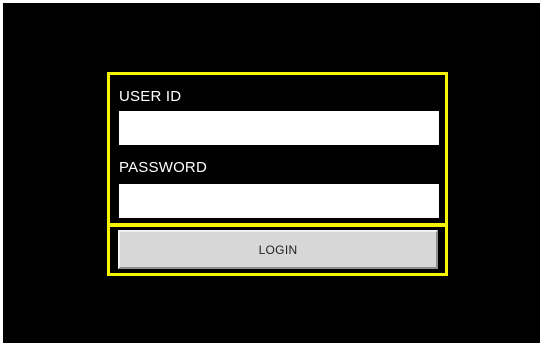 The height and width of the screenshot is (347, 543). What do you see at coordinates (150, 96) in the screenshot?
I see `user-id-label: USER ID` at bounding box center [150, 96].